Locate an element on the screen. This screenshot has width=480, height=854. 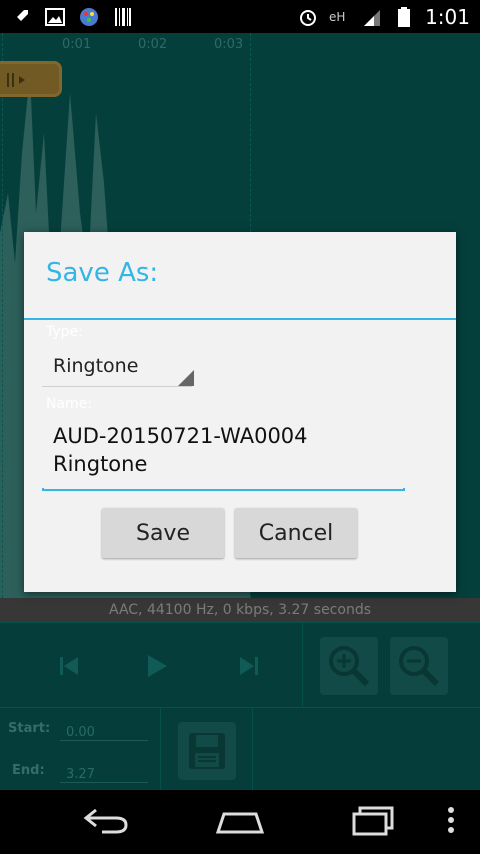
dialog-title-divider is located at coordinates (240, 319).